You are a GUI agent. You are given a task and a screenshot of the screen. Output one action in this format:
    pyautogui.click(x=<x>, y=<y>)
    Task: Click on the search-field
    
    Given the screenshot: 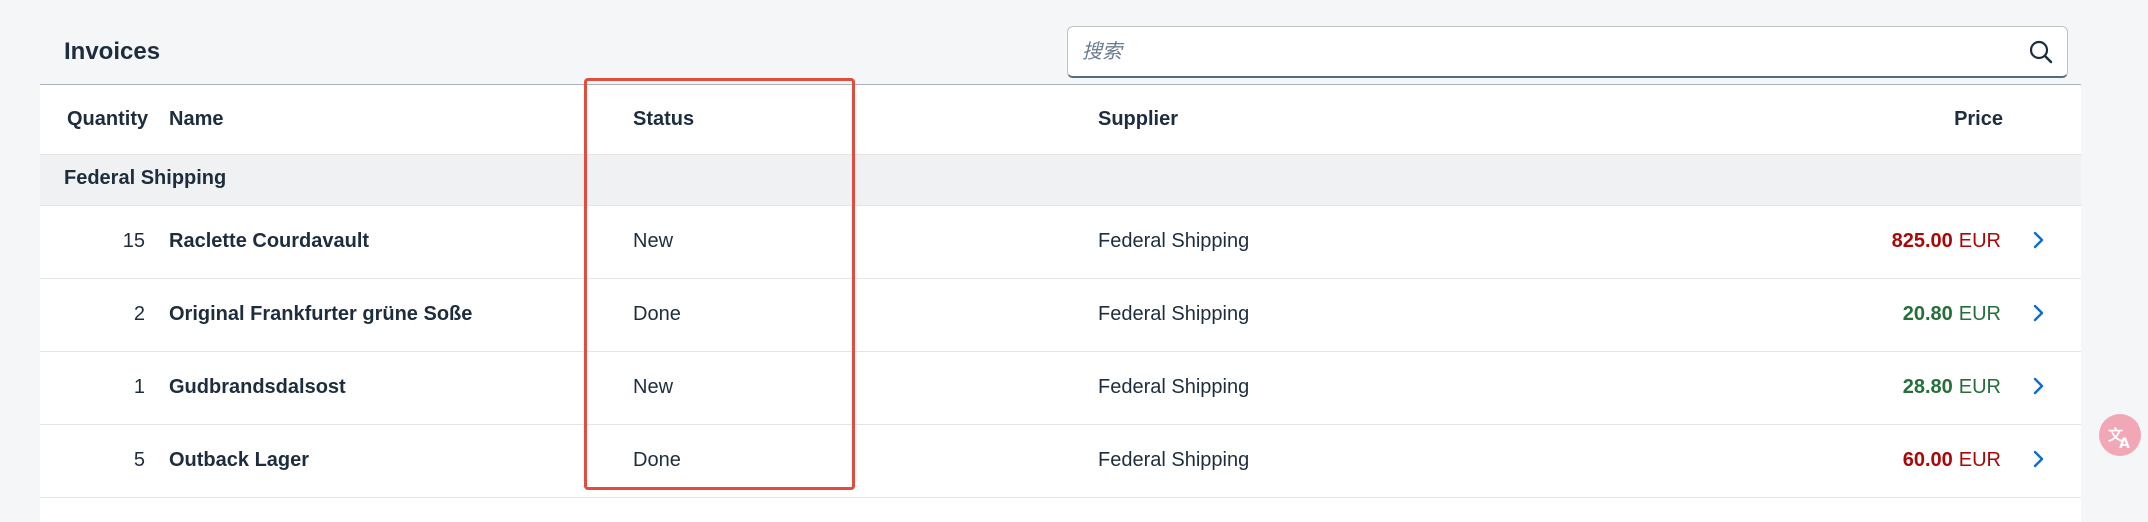 What is the action you would take?
    pyautogui.click(x=1567, y=52)
    